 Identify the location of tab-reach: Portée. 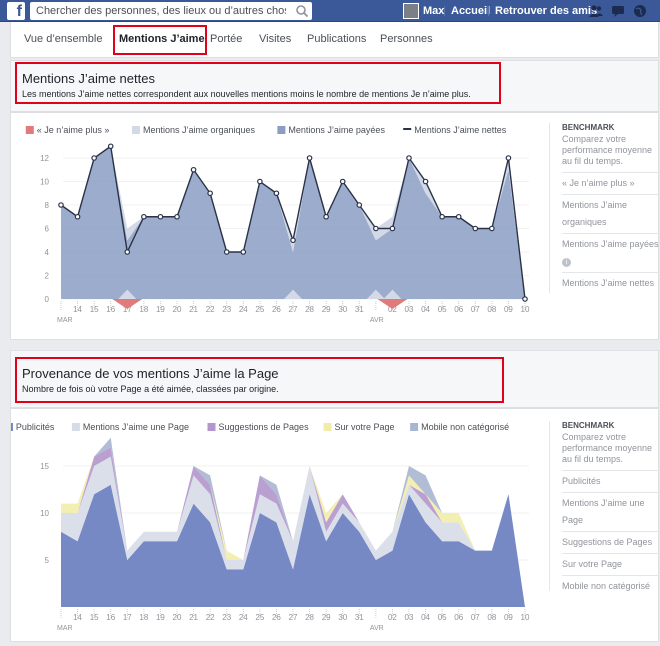
(226, 39).